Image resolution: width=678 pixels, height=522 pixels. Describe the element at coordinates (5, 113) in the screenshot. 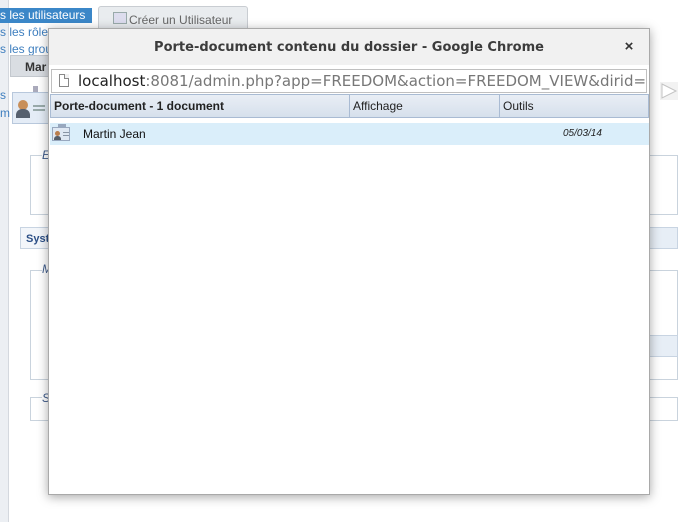

I see `nav-item-partial-2: m` at that location.